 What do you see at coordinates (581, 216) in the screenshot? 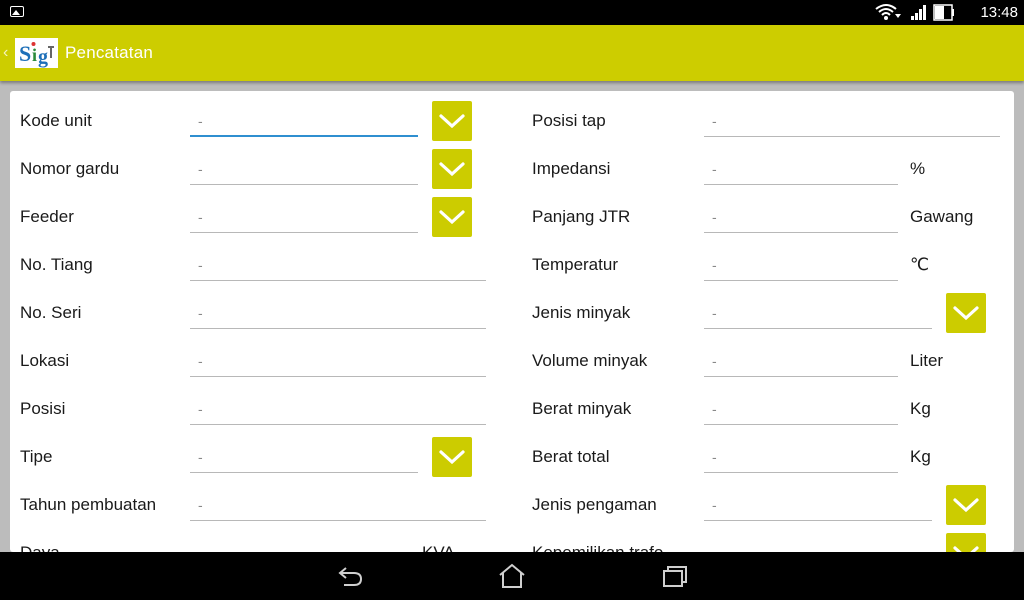
I see `field-label: Panjang JTR` at bounding box center [581, 216].